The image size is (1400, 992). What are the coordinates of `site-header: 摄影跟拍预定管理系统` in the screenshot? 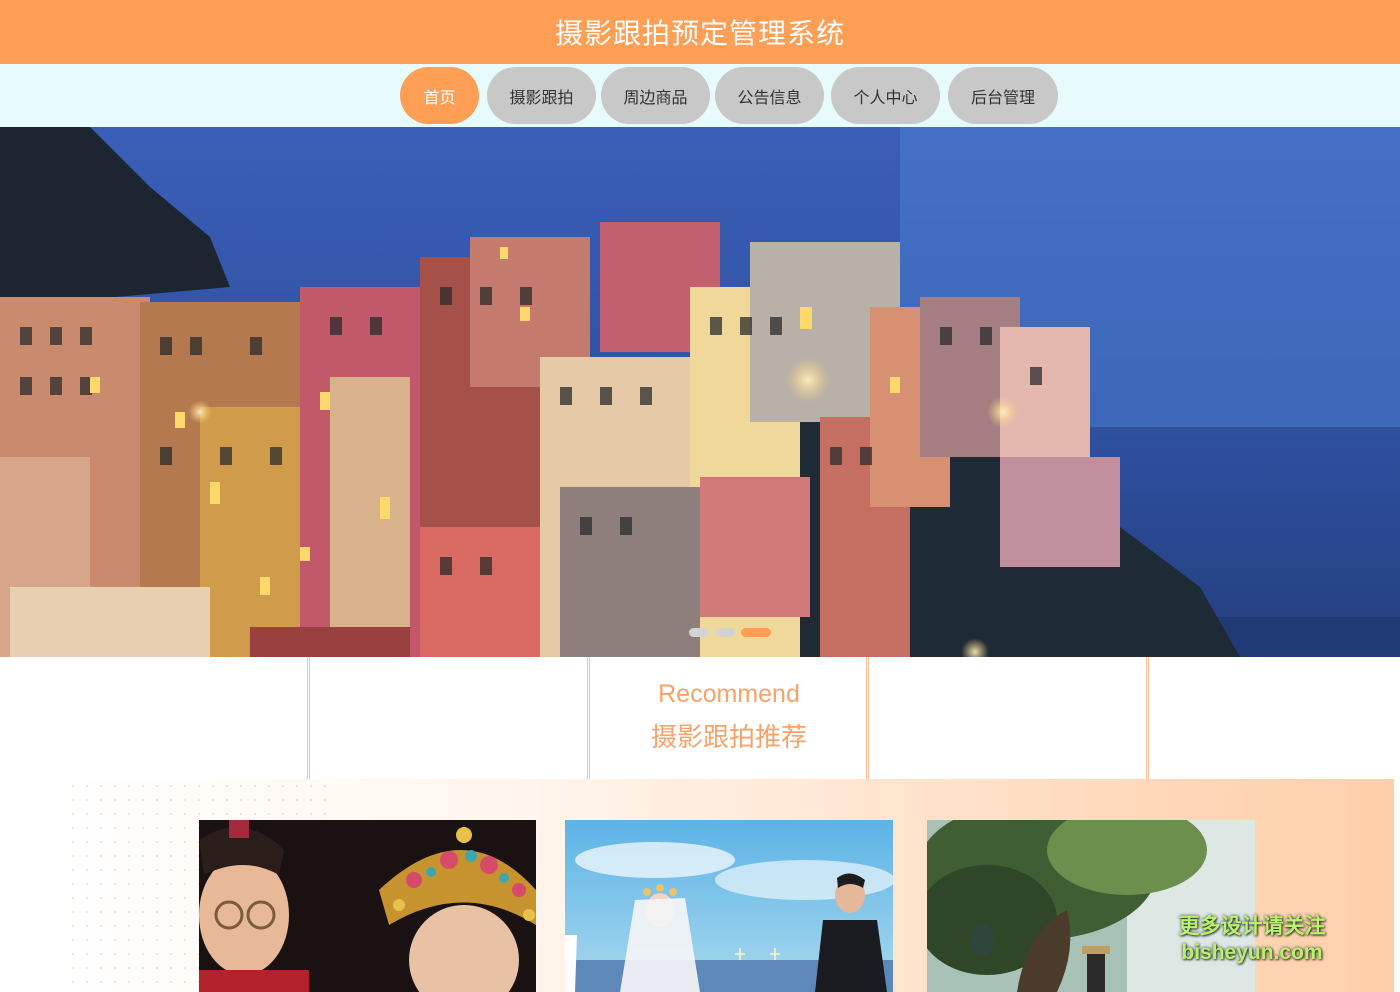 It's located at (700, 32).